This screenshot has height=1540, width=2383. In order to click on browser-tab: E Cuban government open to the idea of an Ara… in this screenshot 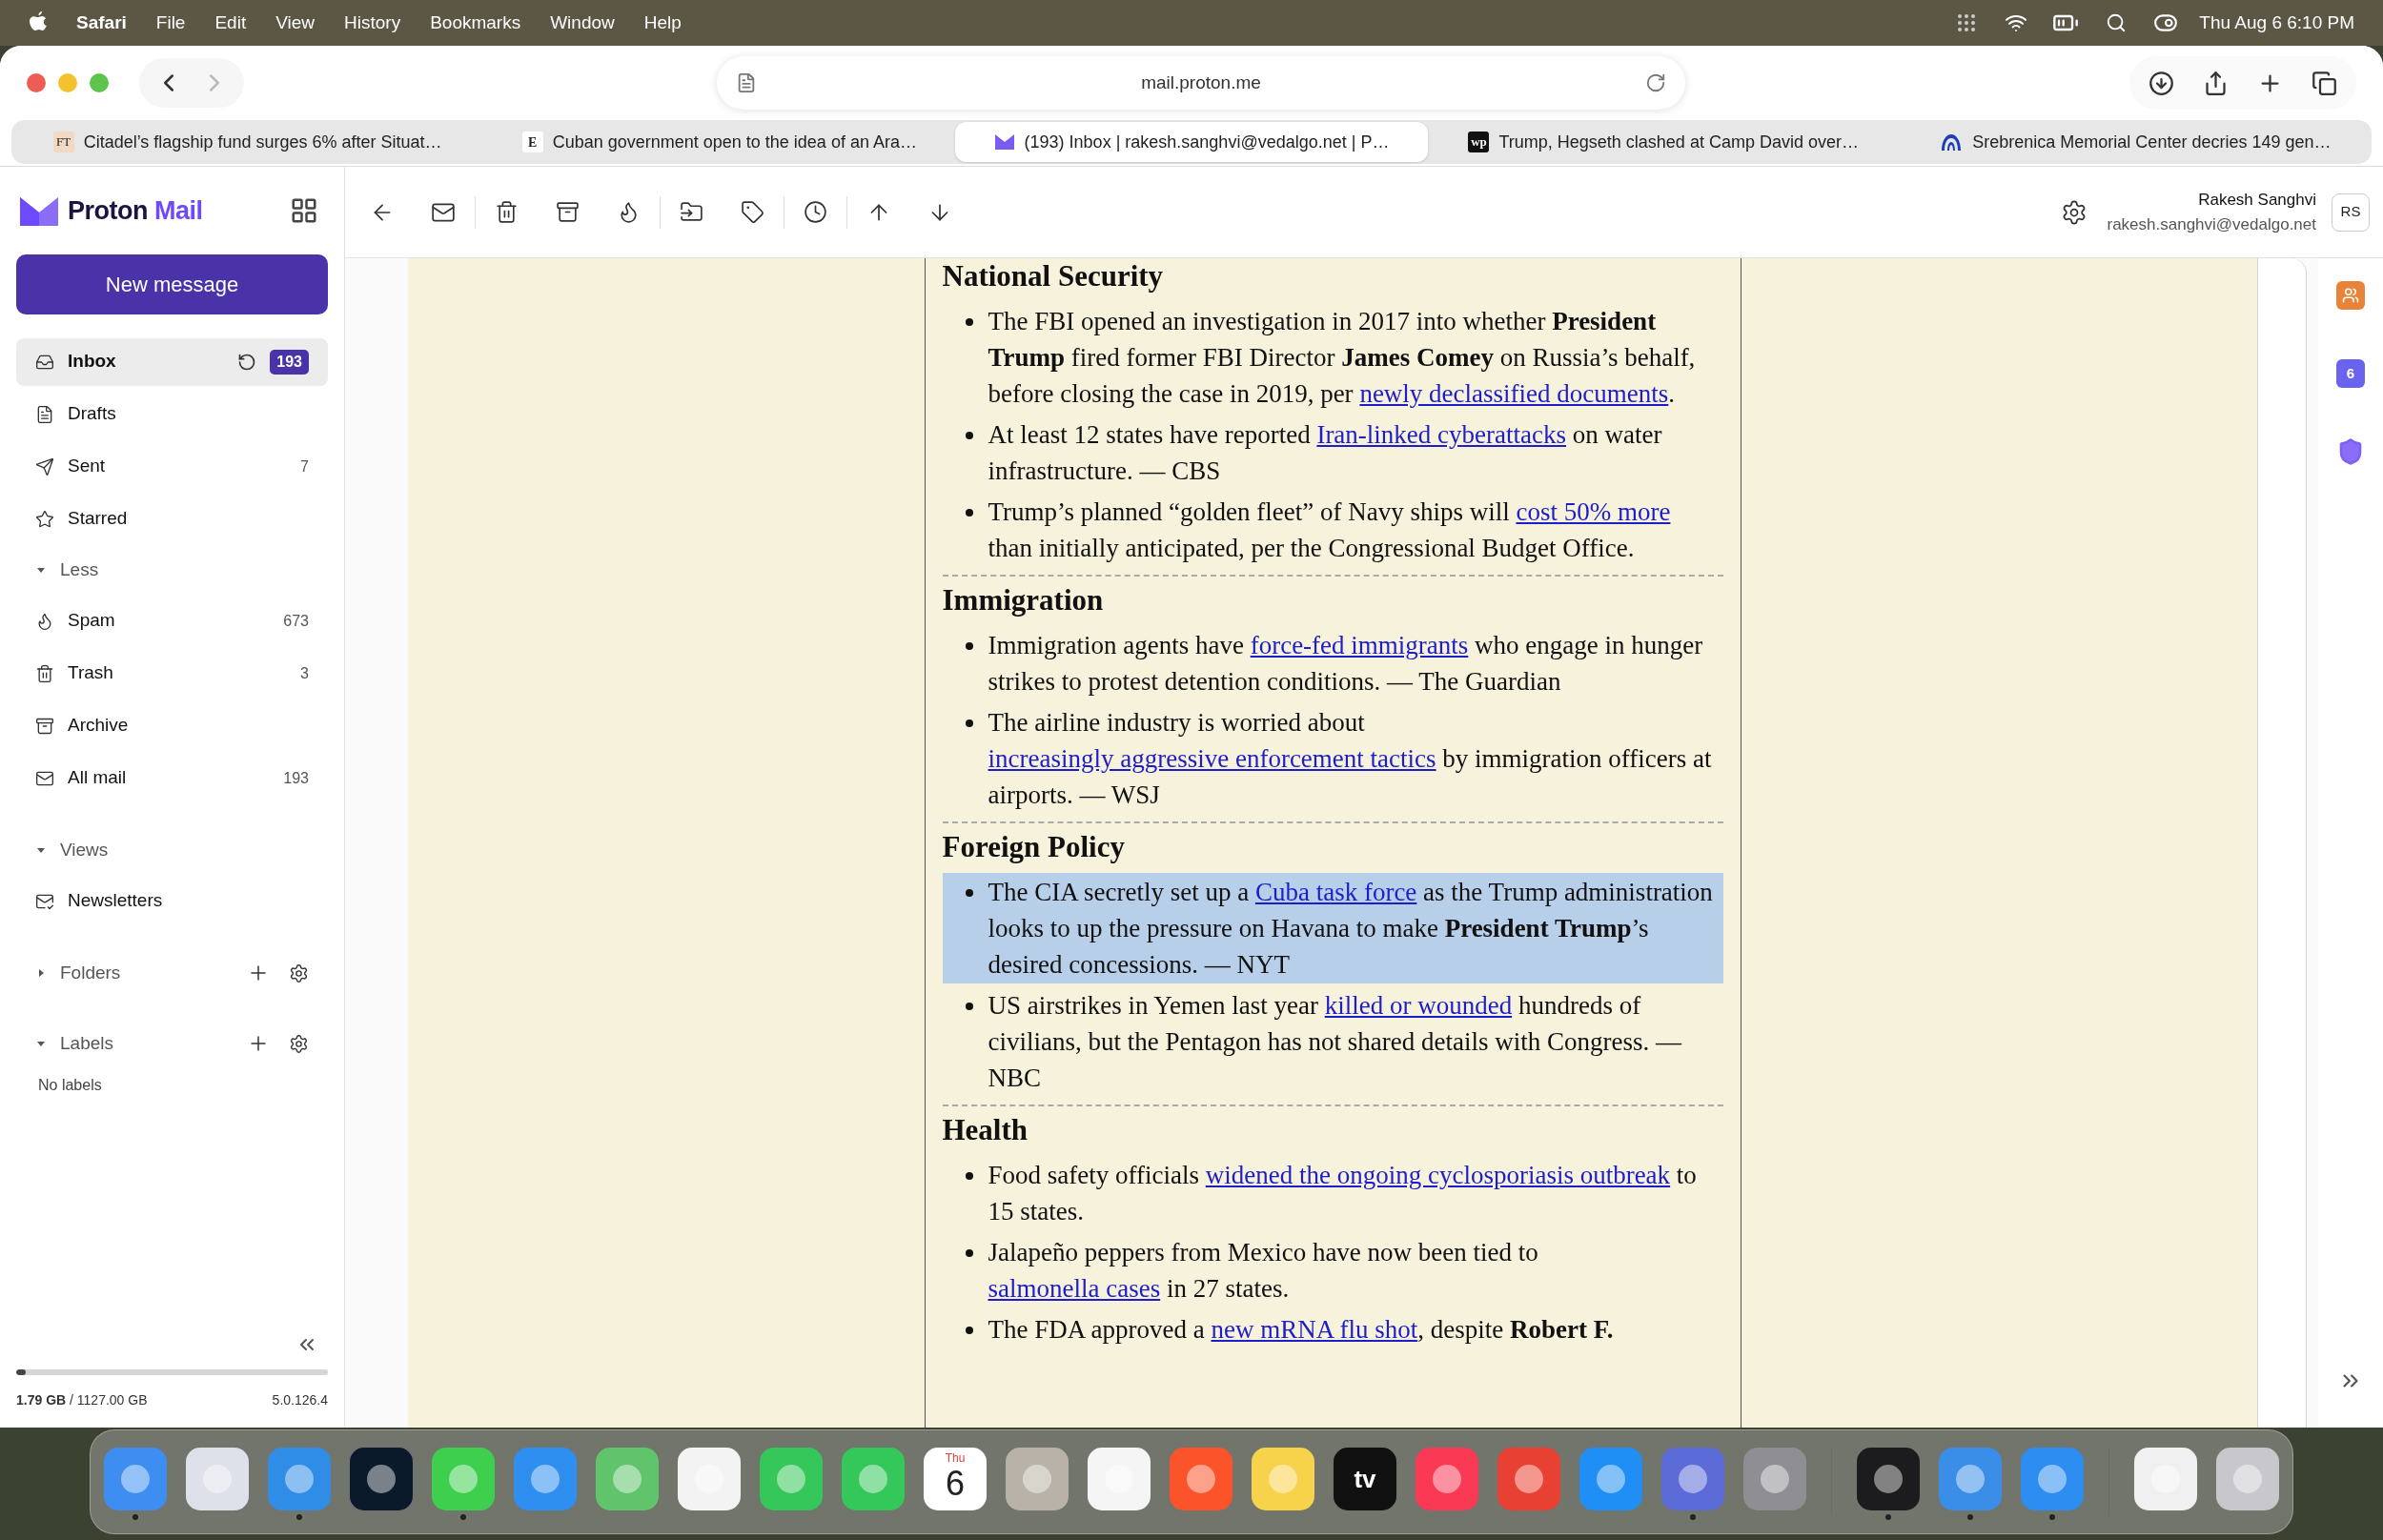, I will do `click(719, 142)`.